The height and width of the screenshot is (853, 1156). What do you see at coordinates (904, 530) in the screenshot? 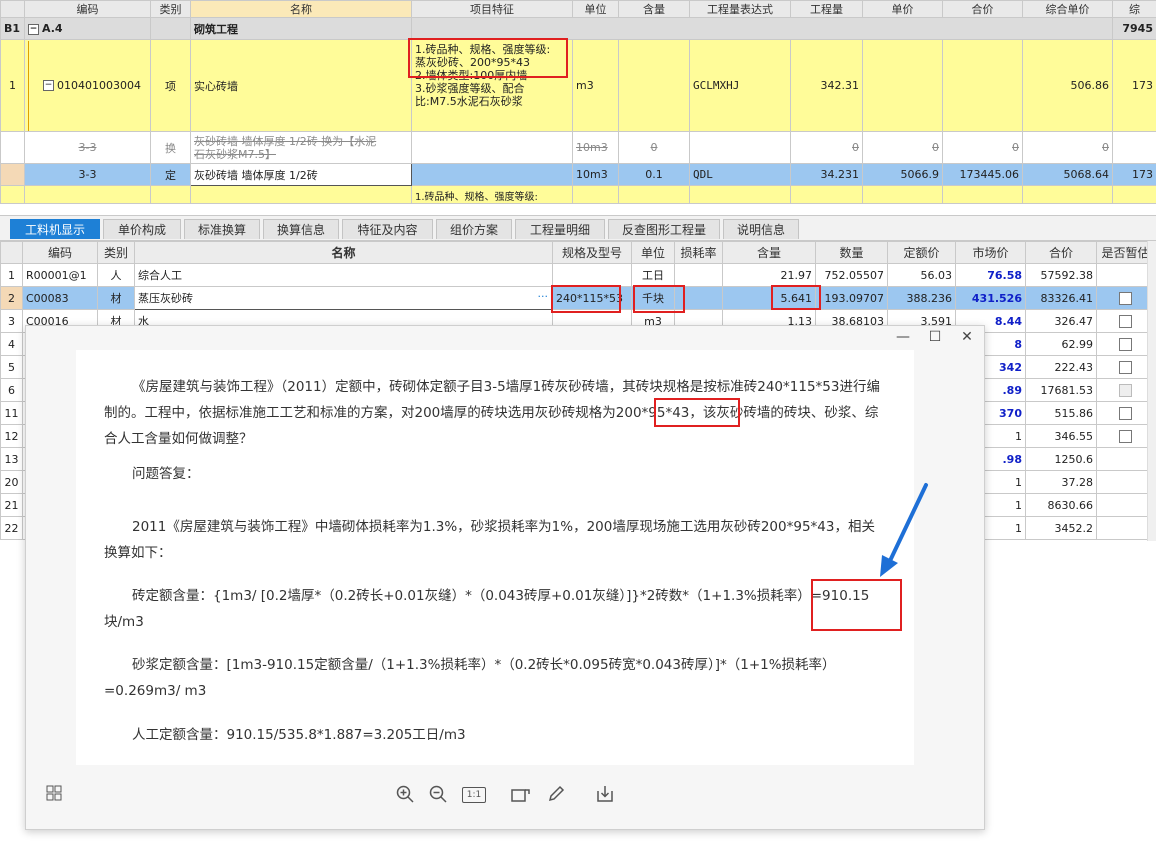
I see `arrow-annotation` at bounding box center [904, 530].